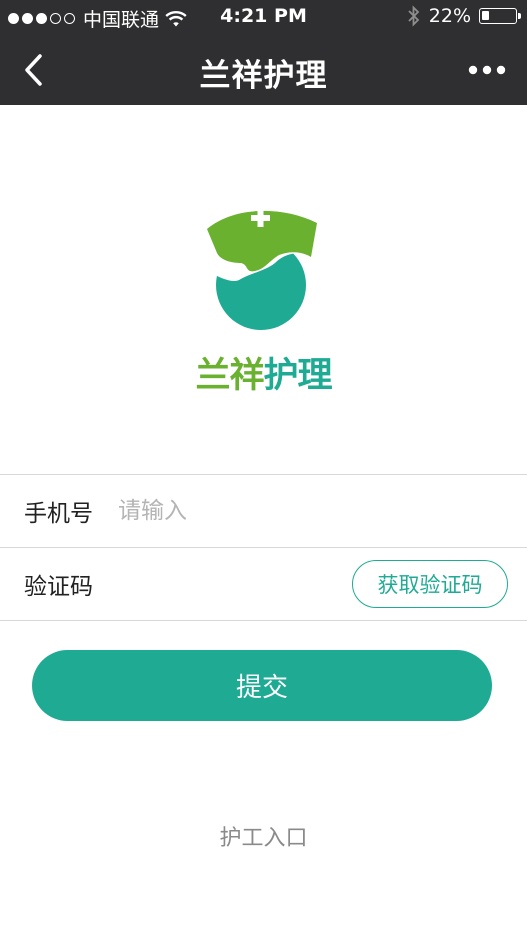  What do you see at coordinates (414, 16) in the screenshot?
I see `bluetooth-icon` at bounding box center [414, 16].